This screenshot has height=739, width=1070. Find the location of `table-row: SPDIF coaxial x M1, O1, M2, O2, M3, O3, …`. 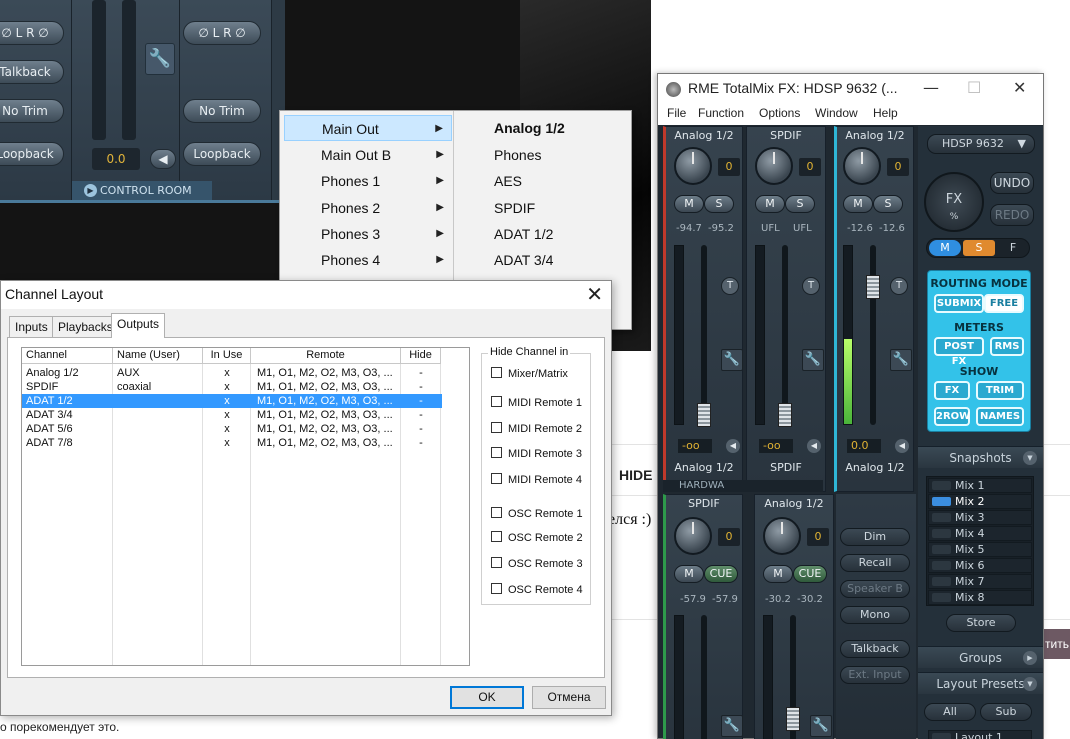

table-row: SPDIF coaxial x M1, O1, M2, O2, M3, O3, … is located at coordinates (232, 387).